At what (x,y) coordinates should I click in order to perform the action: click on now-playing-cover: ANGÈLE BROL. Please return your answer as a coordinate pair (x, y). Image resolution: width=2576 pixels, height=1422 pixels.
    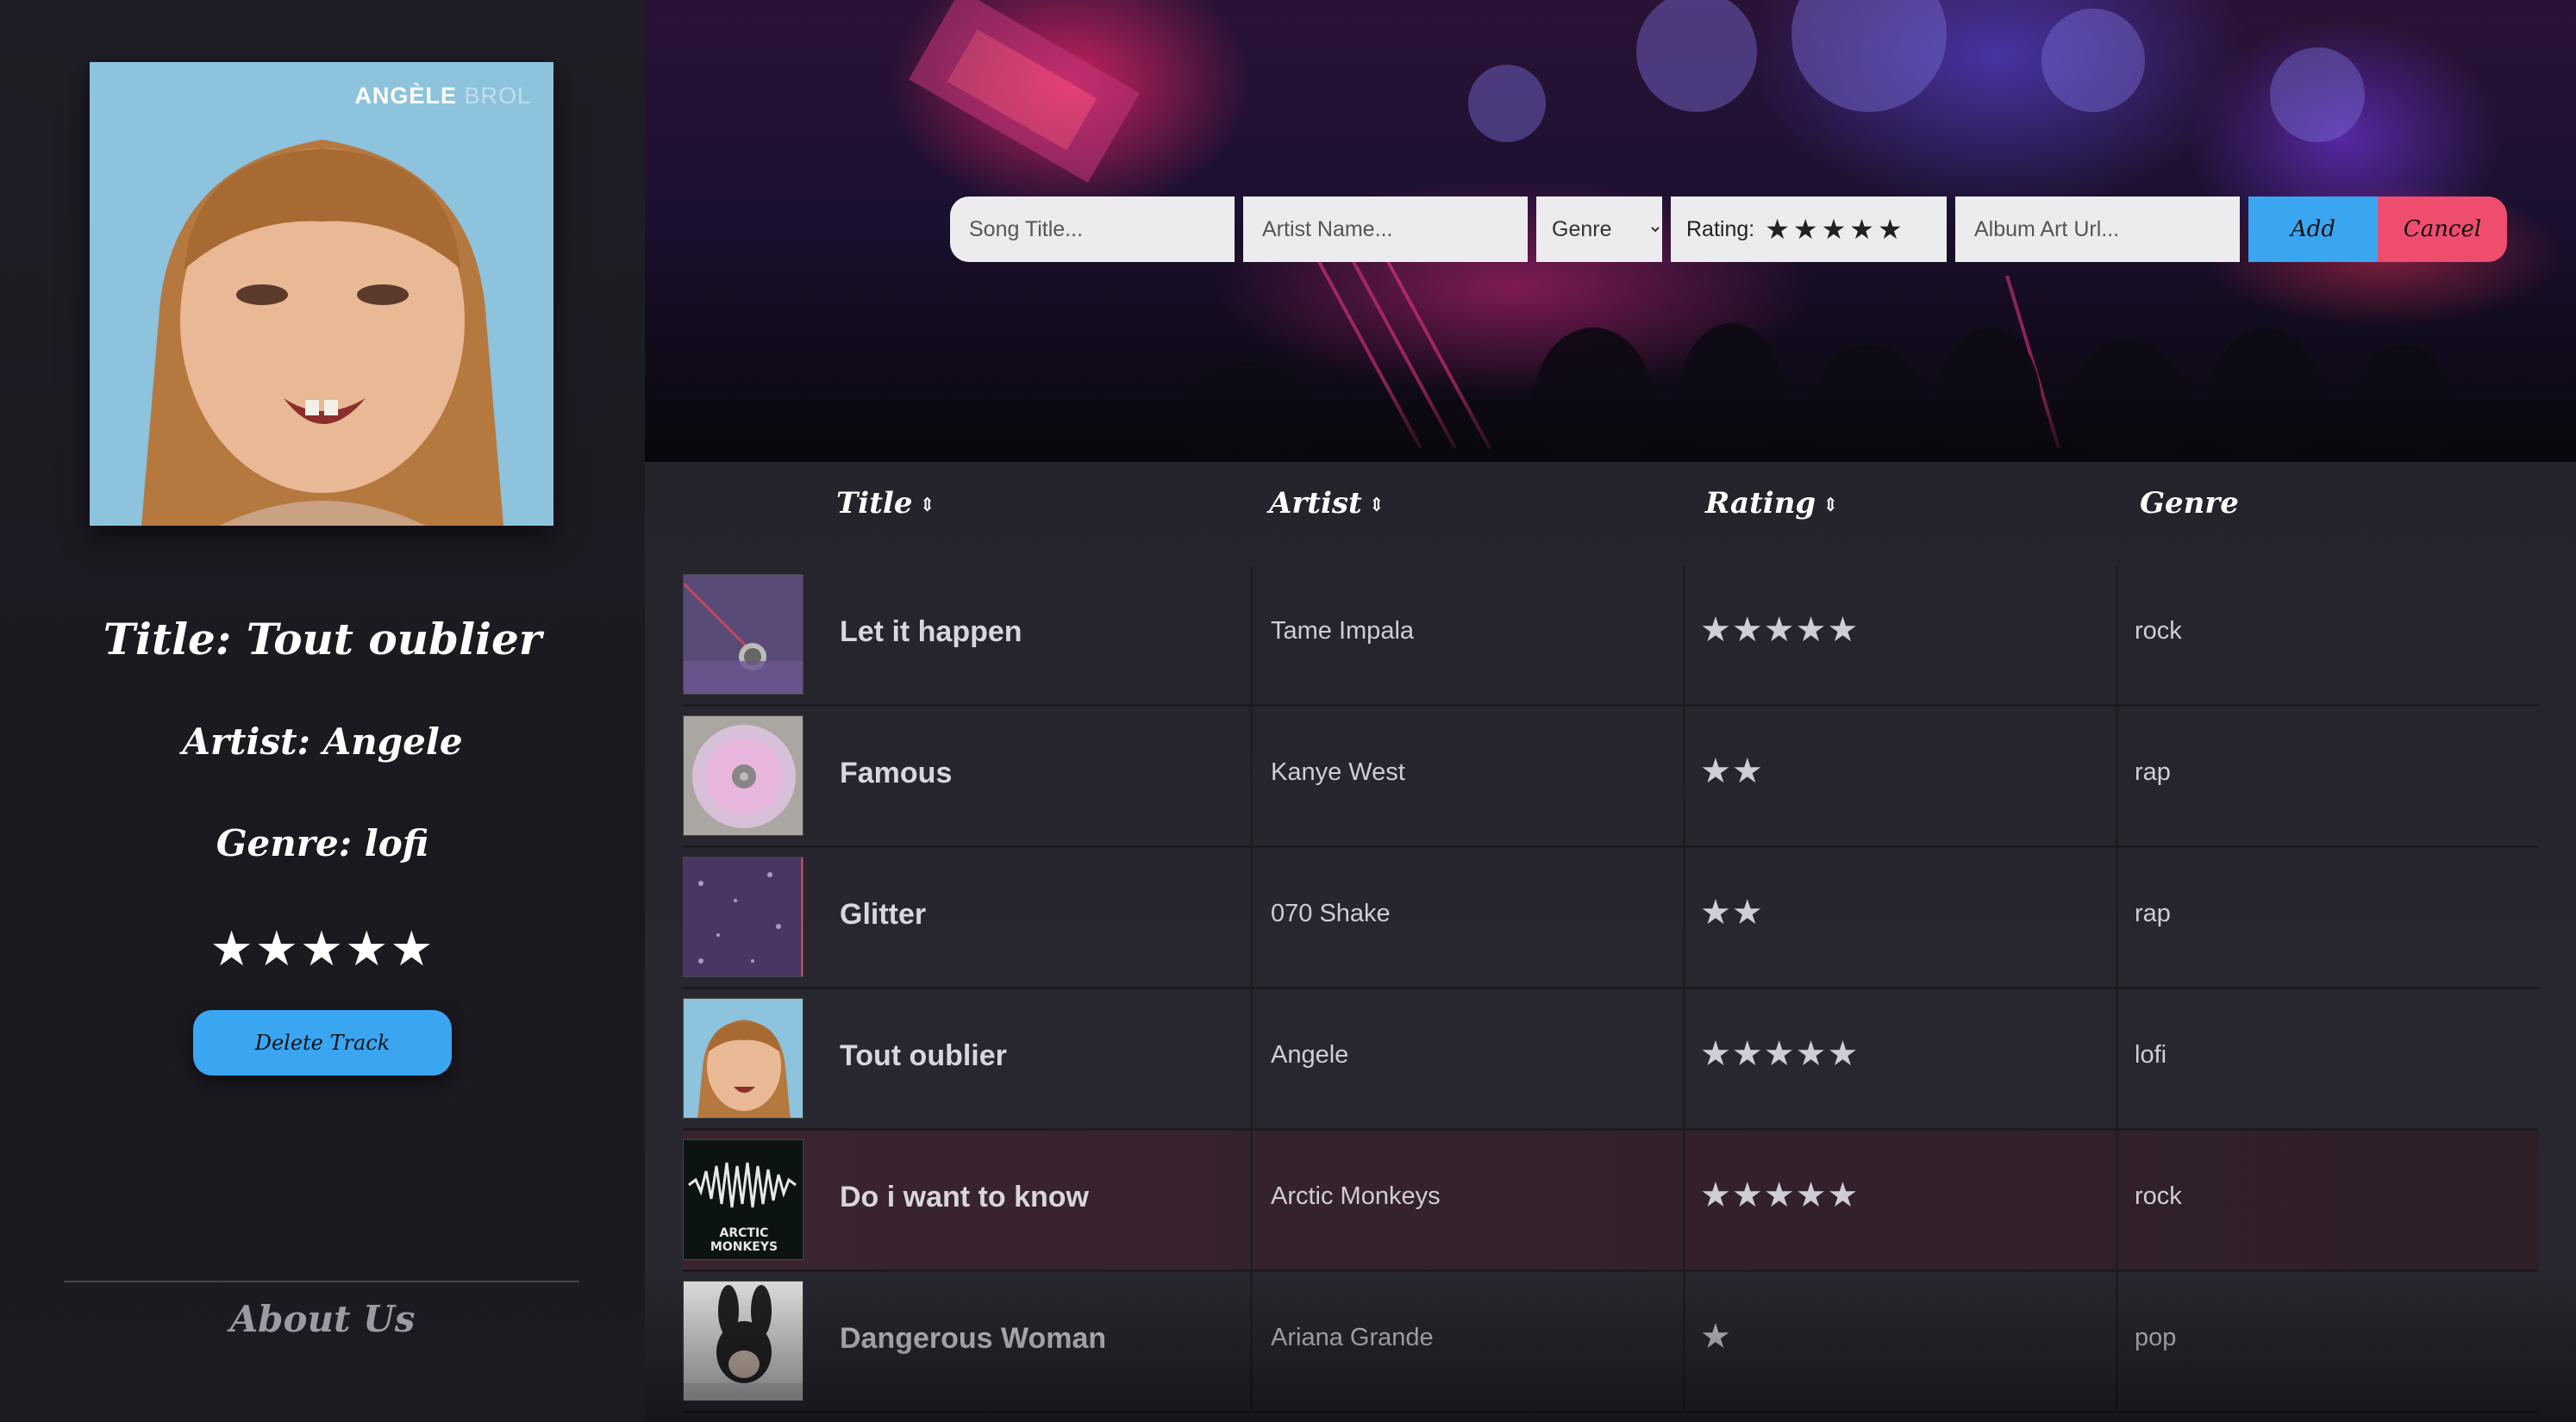
    Looking at the image, I should click on (321, 294).